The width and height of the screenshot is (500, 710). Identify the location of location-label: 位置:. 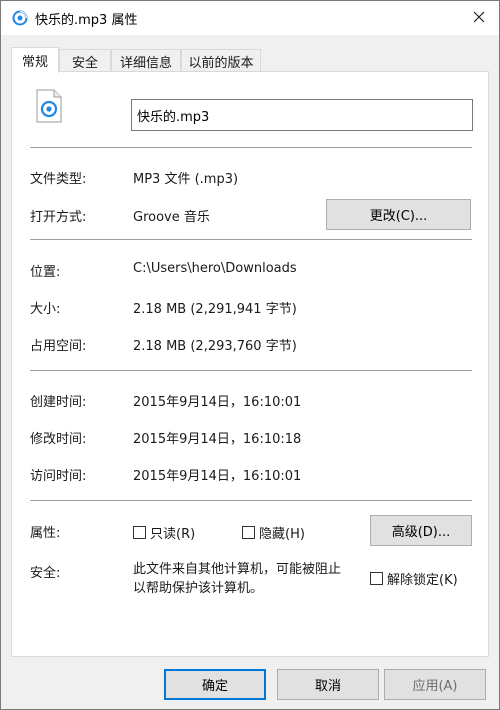
(45, 272).